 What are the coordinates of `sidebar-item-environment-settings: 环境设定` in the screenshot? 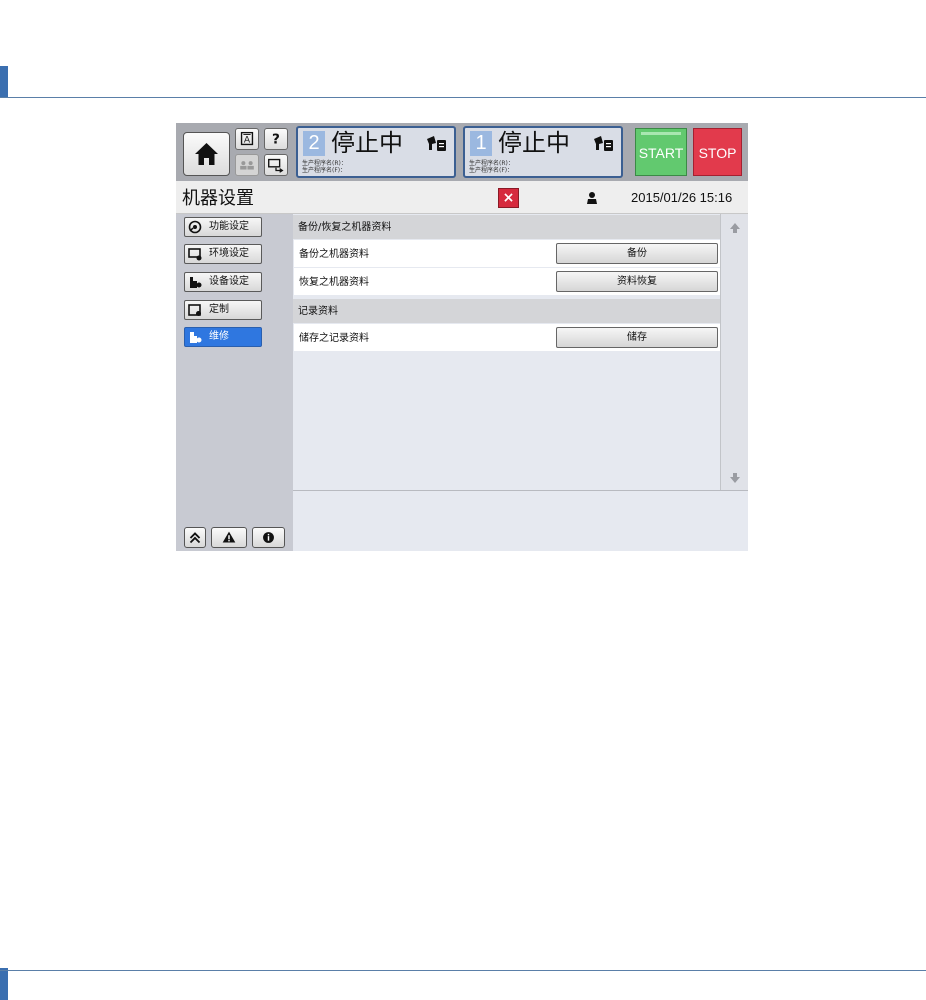 It's located at (223, 254).